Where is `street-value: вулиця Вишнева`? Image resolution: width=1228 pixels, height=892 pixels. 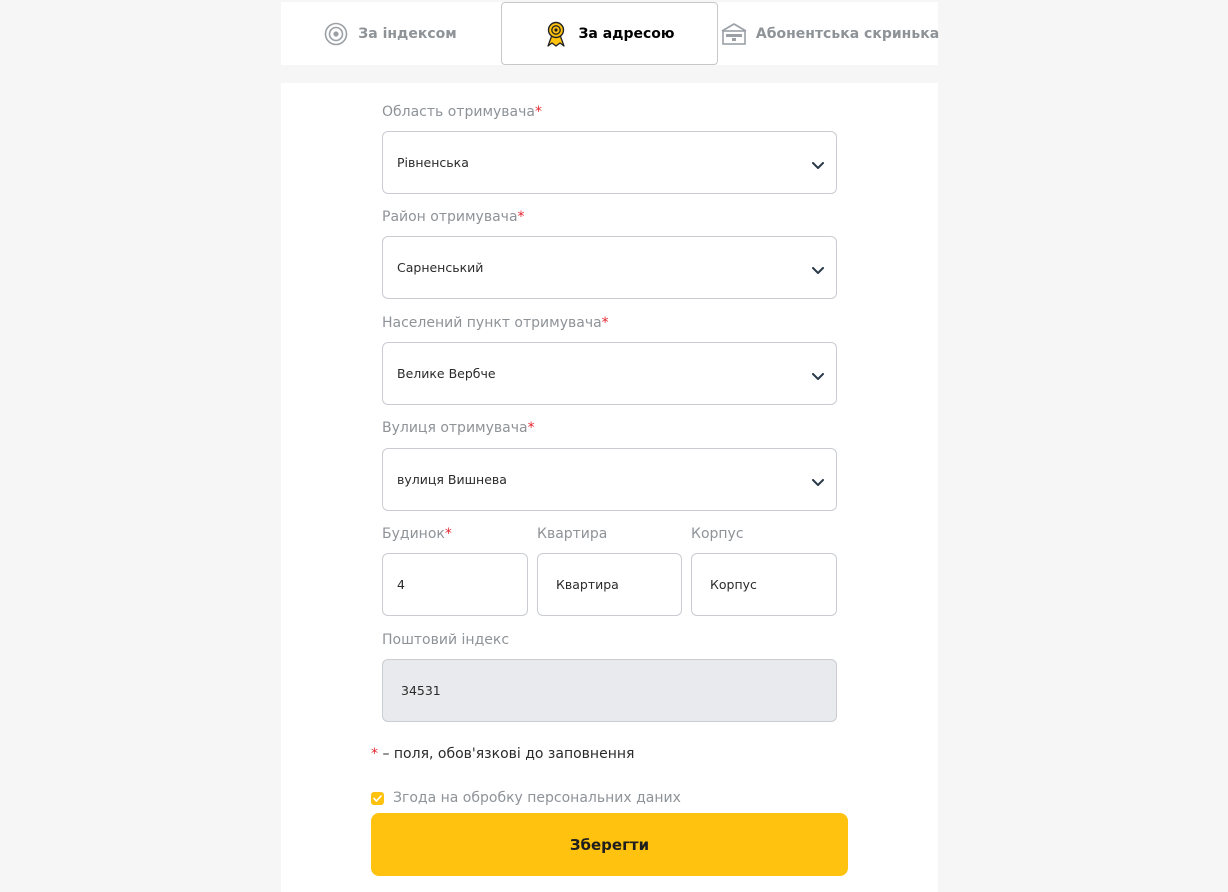
street-value: вулиця Вишнева is located at coordinates (452, 479).